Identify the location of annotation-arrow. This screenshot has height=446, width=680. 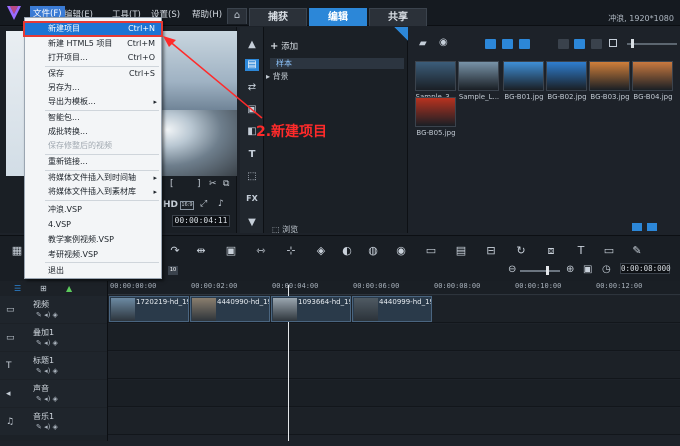
(213, 77).